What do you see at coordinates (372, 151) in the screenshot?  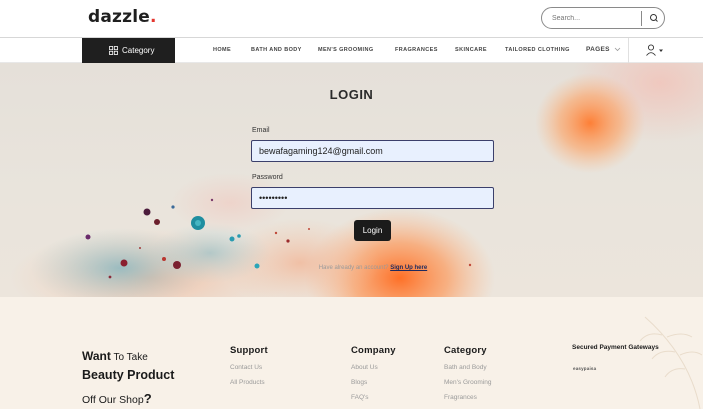 I see `email-field` at bounding box center [372, 151].